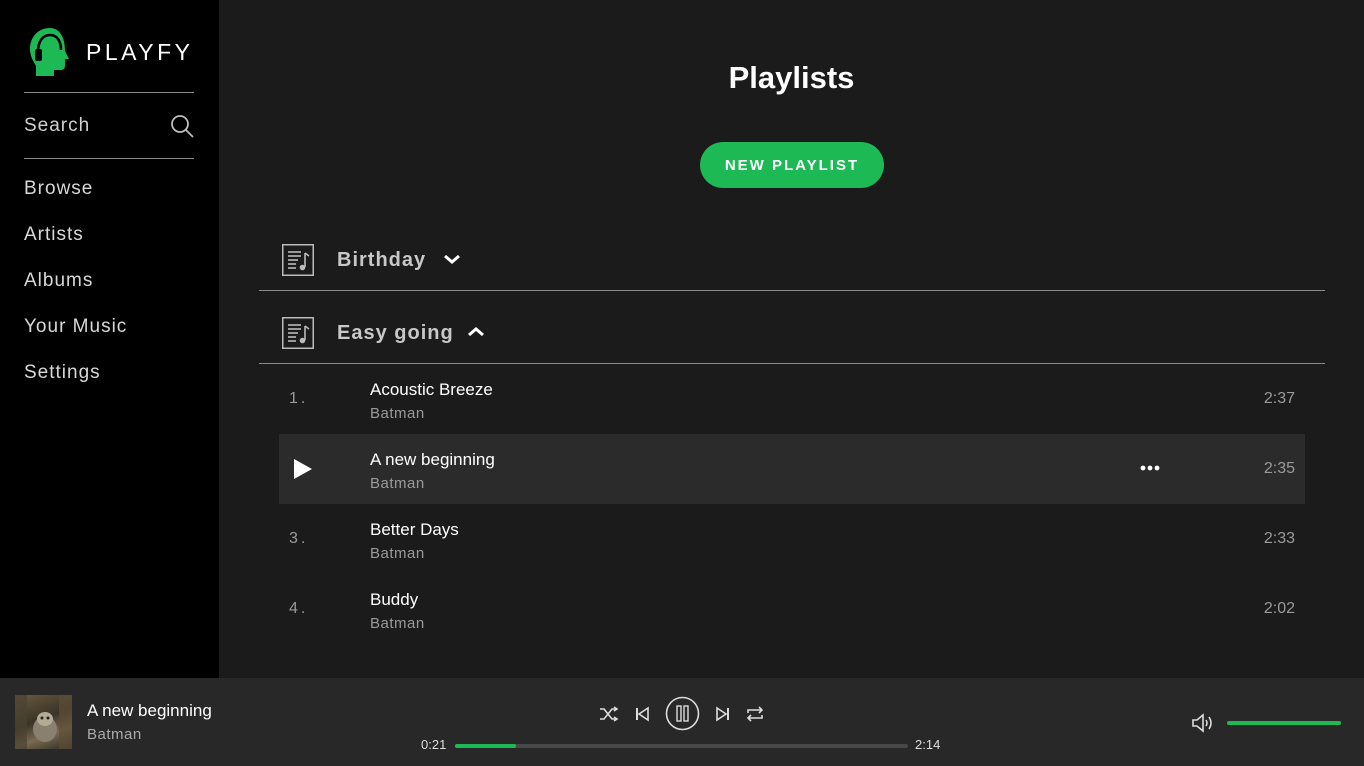 This screenshot has width=1364, height=766. I want to click on headphone-head-logo-icon, so click(49, 52).